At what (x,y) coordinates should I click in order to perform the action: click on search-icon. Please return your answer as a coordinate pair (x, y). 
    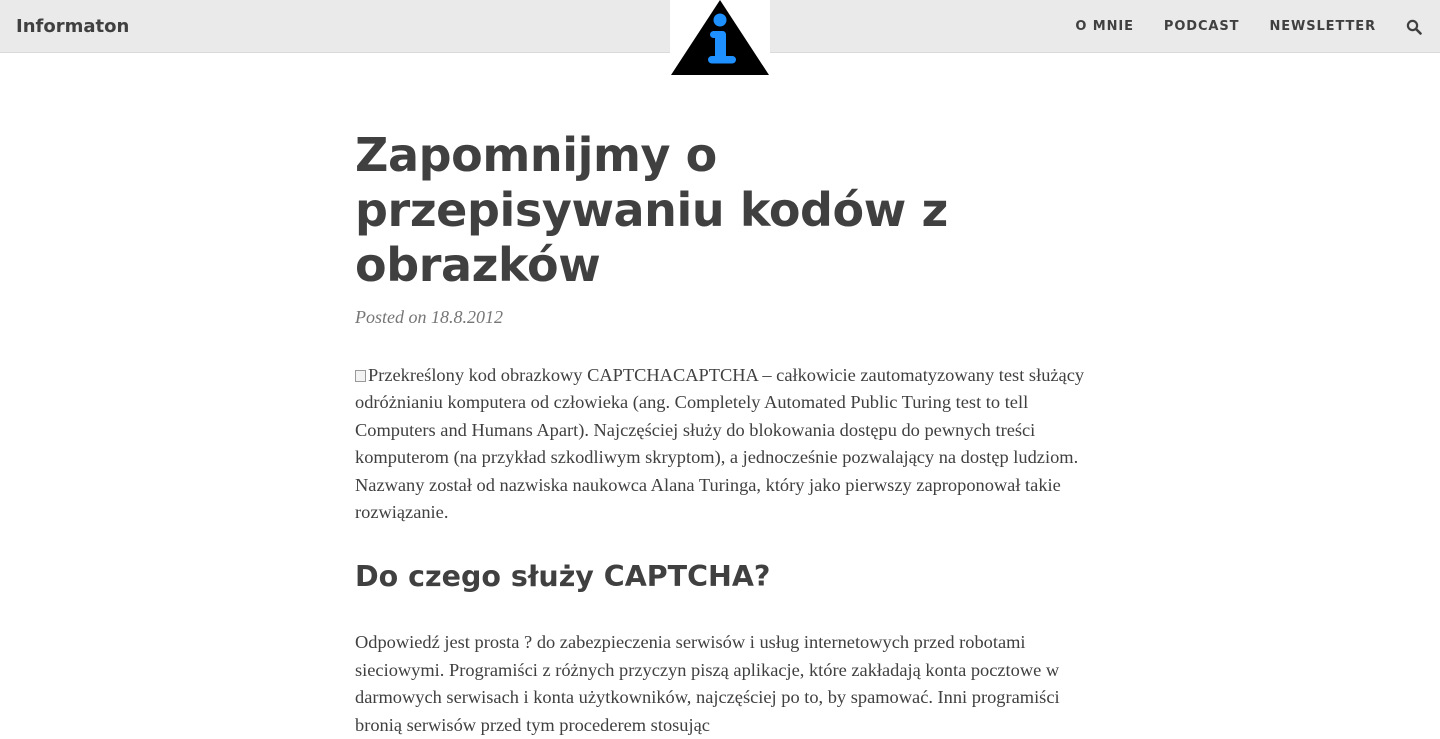
    Looking at the image, I should click on (1414, 27).